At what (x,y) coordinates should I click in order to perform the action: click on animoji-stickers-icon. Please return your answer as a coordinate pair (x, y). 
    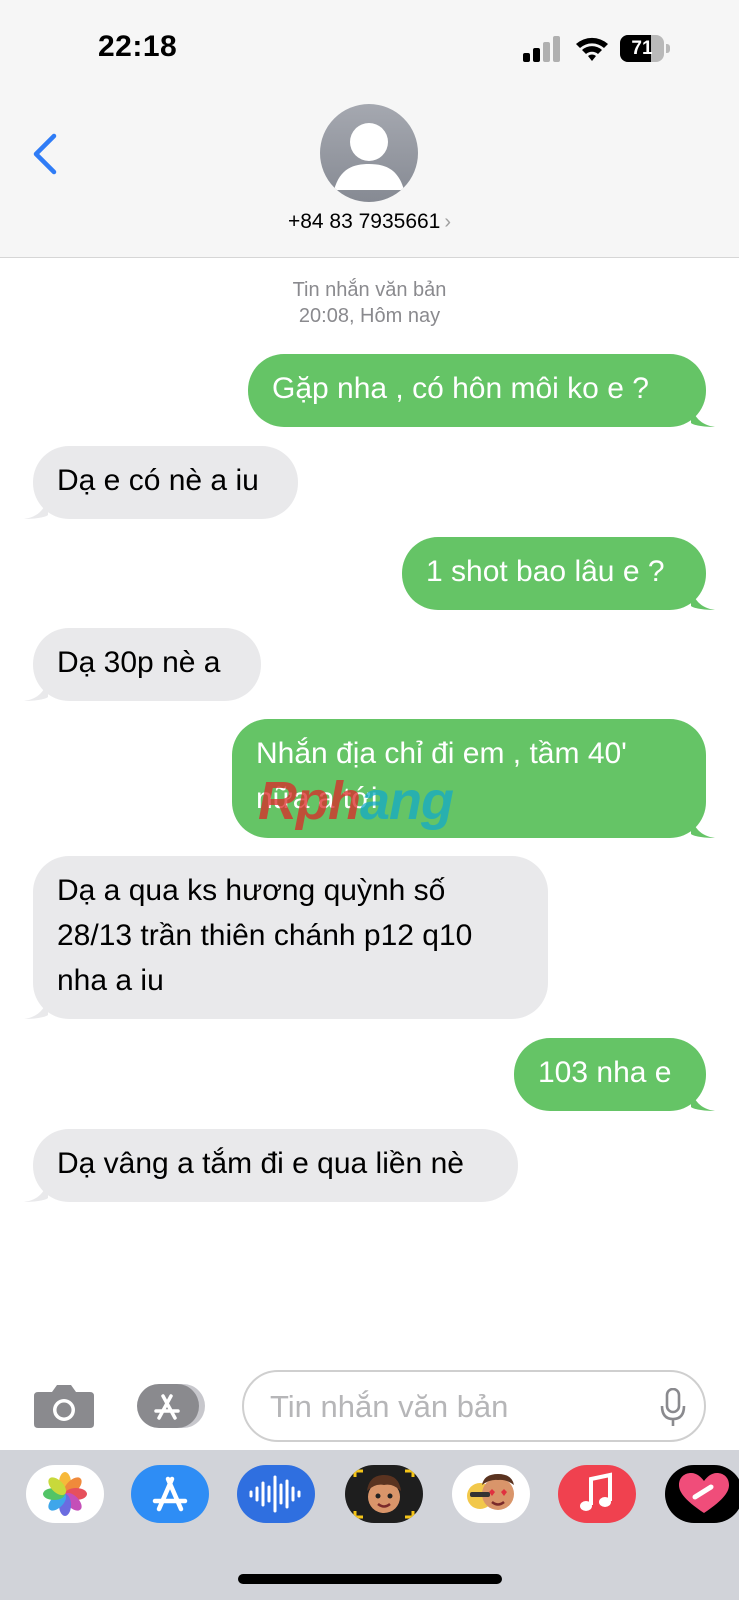
    Looking at the image, I should click on (491, 1494).